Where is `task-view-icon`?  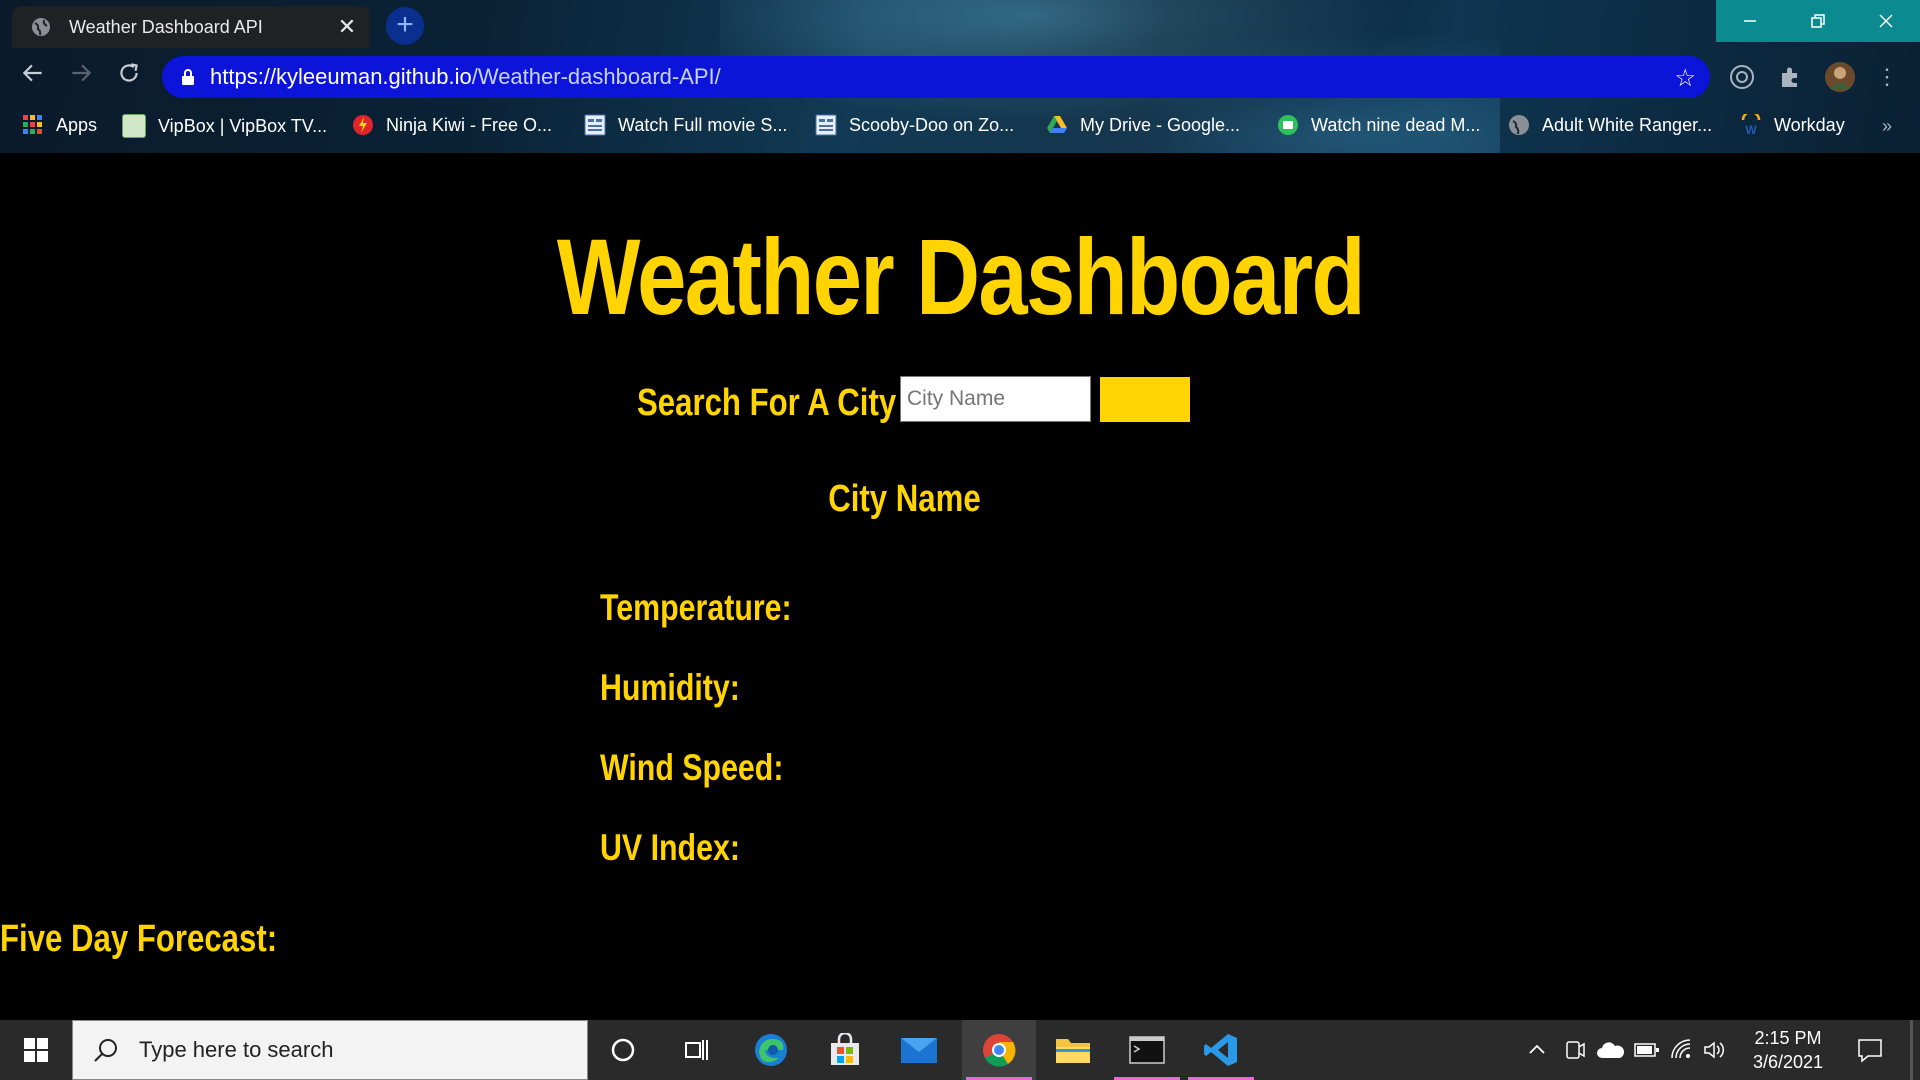 task-view-icon is located at coordinates (696, 1050).